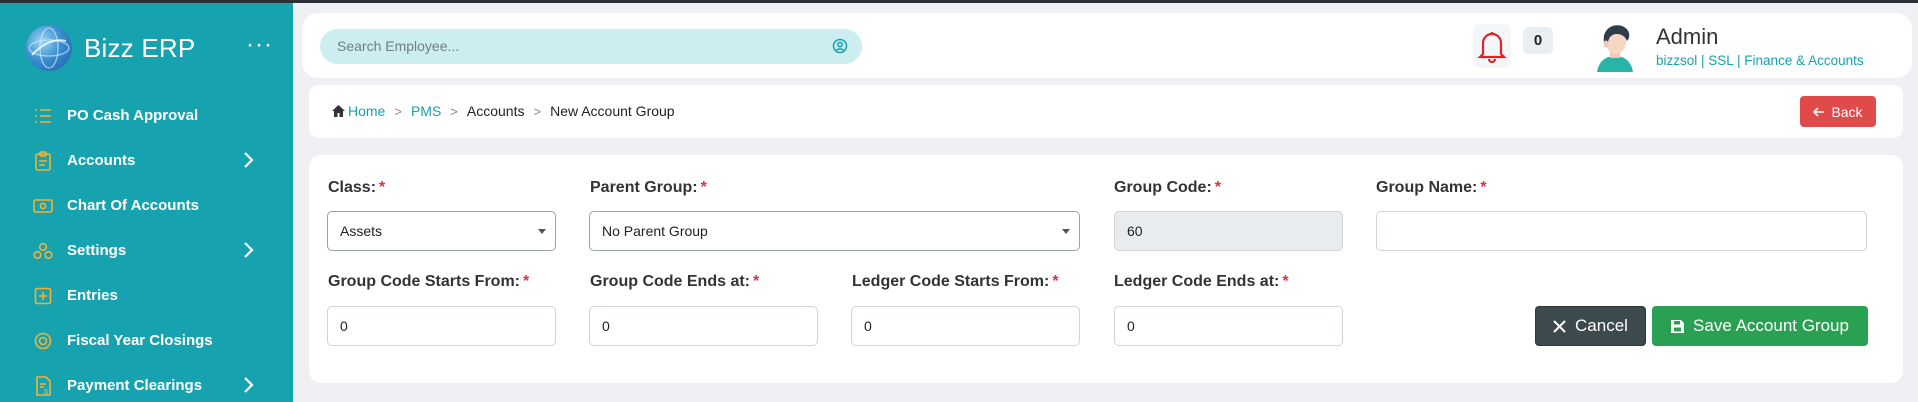 Image resolution: width=1918 pixels, height=402 pixels. What do you see at coordinates (1621, 231) in the screenshot?
I see `group-name-field` at bounding box center [1621, 231].